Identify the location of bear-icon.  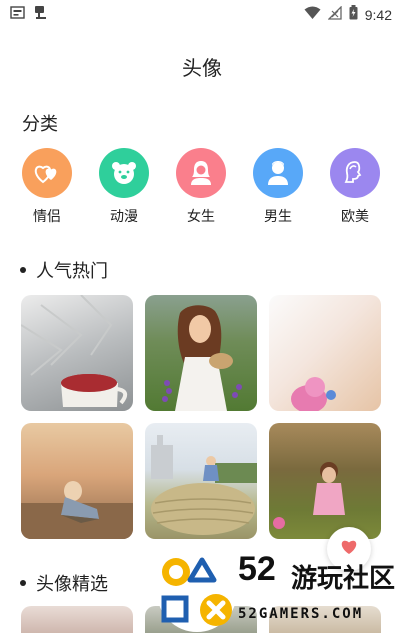
(124, 173).